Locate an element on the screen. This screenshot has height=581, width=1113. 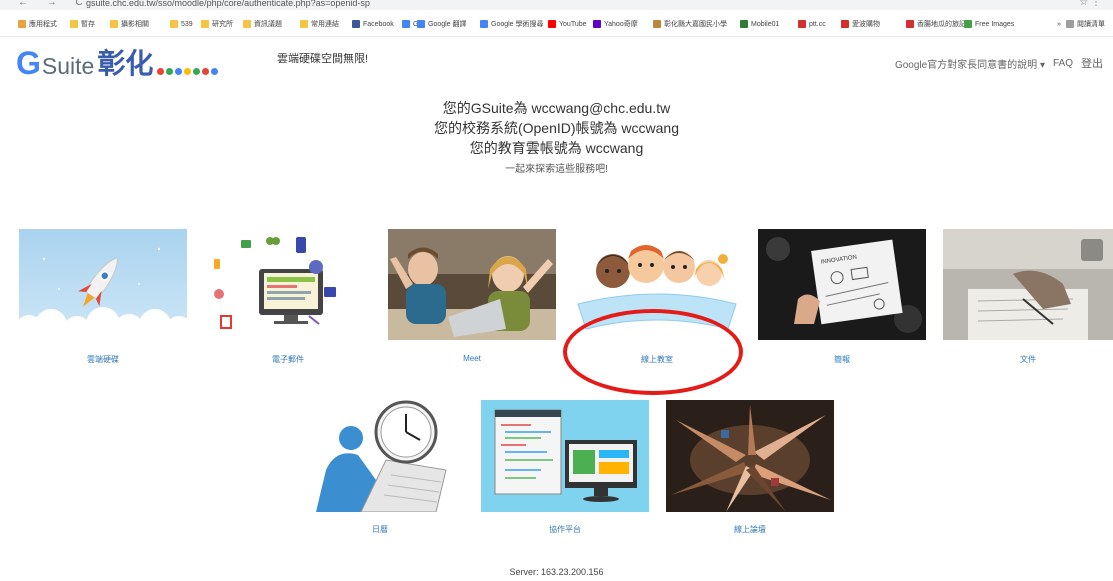
edu-cloud-account-line: 您的教育雲帳號為 wccwang is located at coordinates (556, 148).